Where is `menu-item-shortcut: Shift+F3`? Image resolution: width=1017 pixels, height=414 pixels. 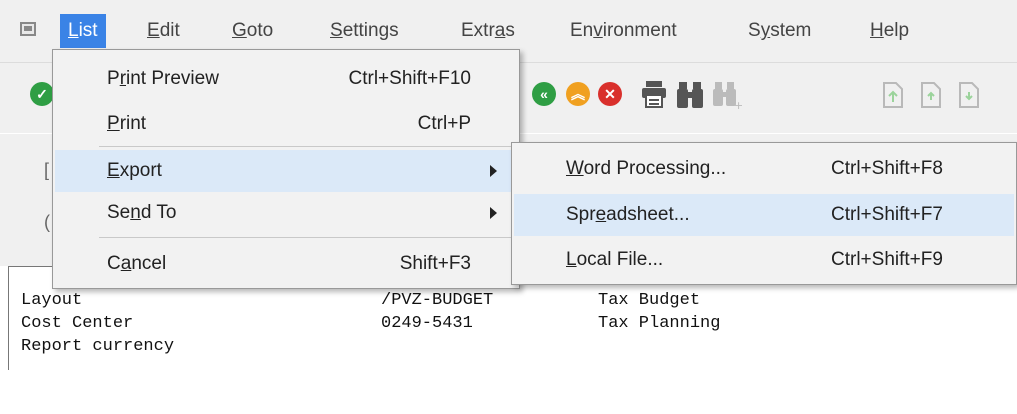
menu-item-shortcut: Shift+F3 is located at coordinates (435, 263).